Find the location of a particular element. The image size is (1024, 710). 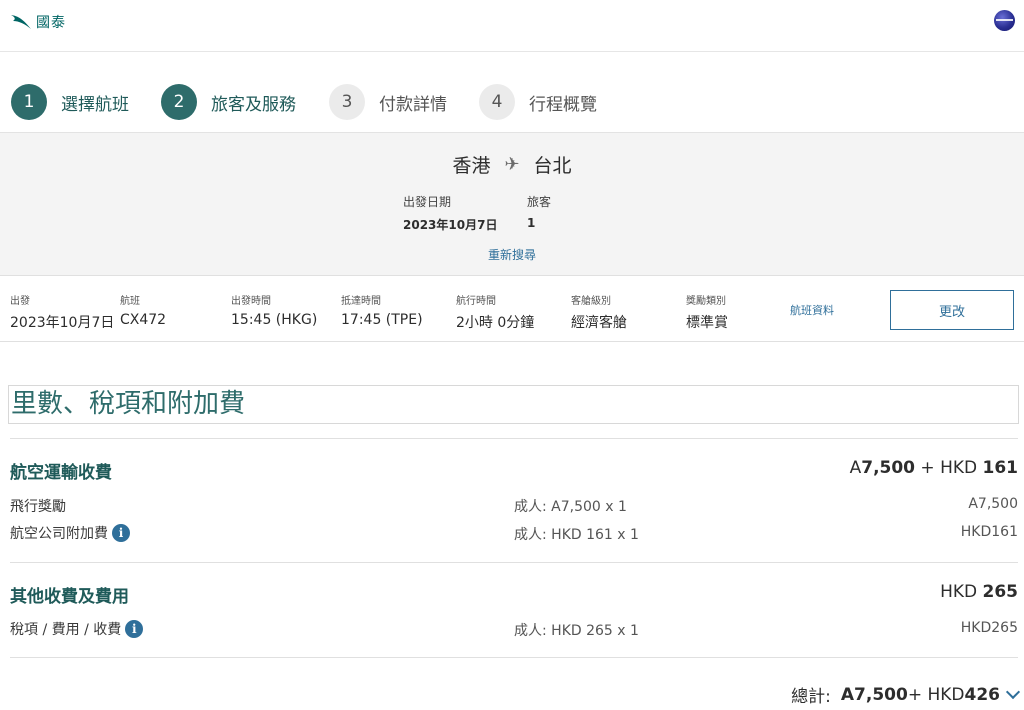

step-number: 1 is located at coordinates (29, 102).